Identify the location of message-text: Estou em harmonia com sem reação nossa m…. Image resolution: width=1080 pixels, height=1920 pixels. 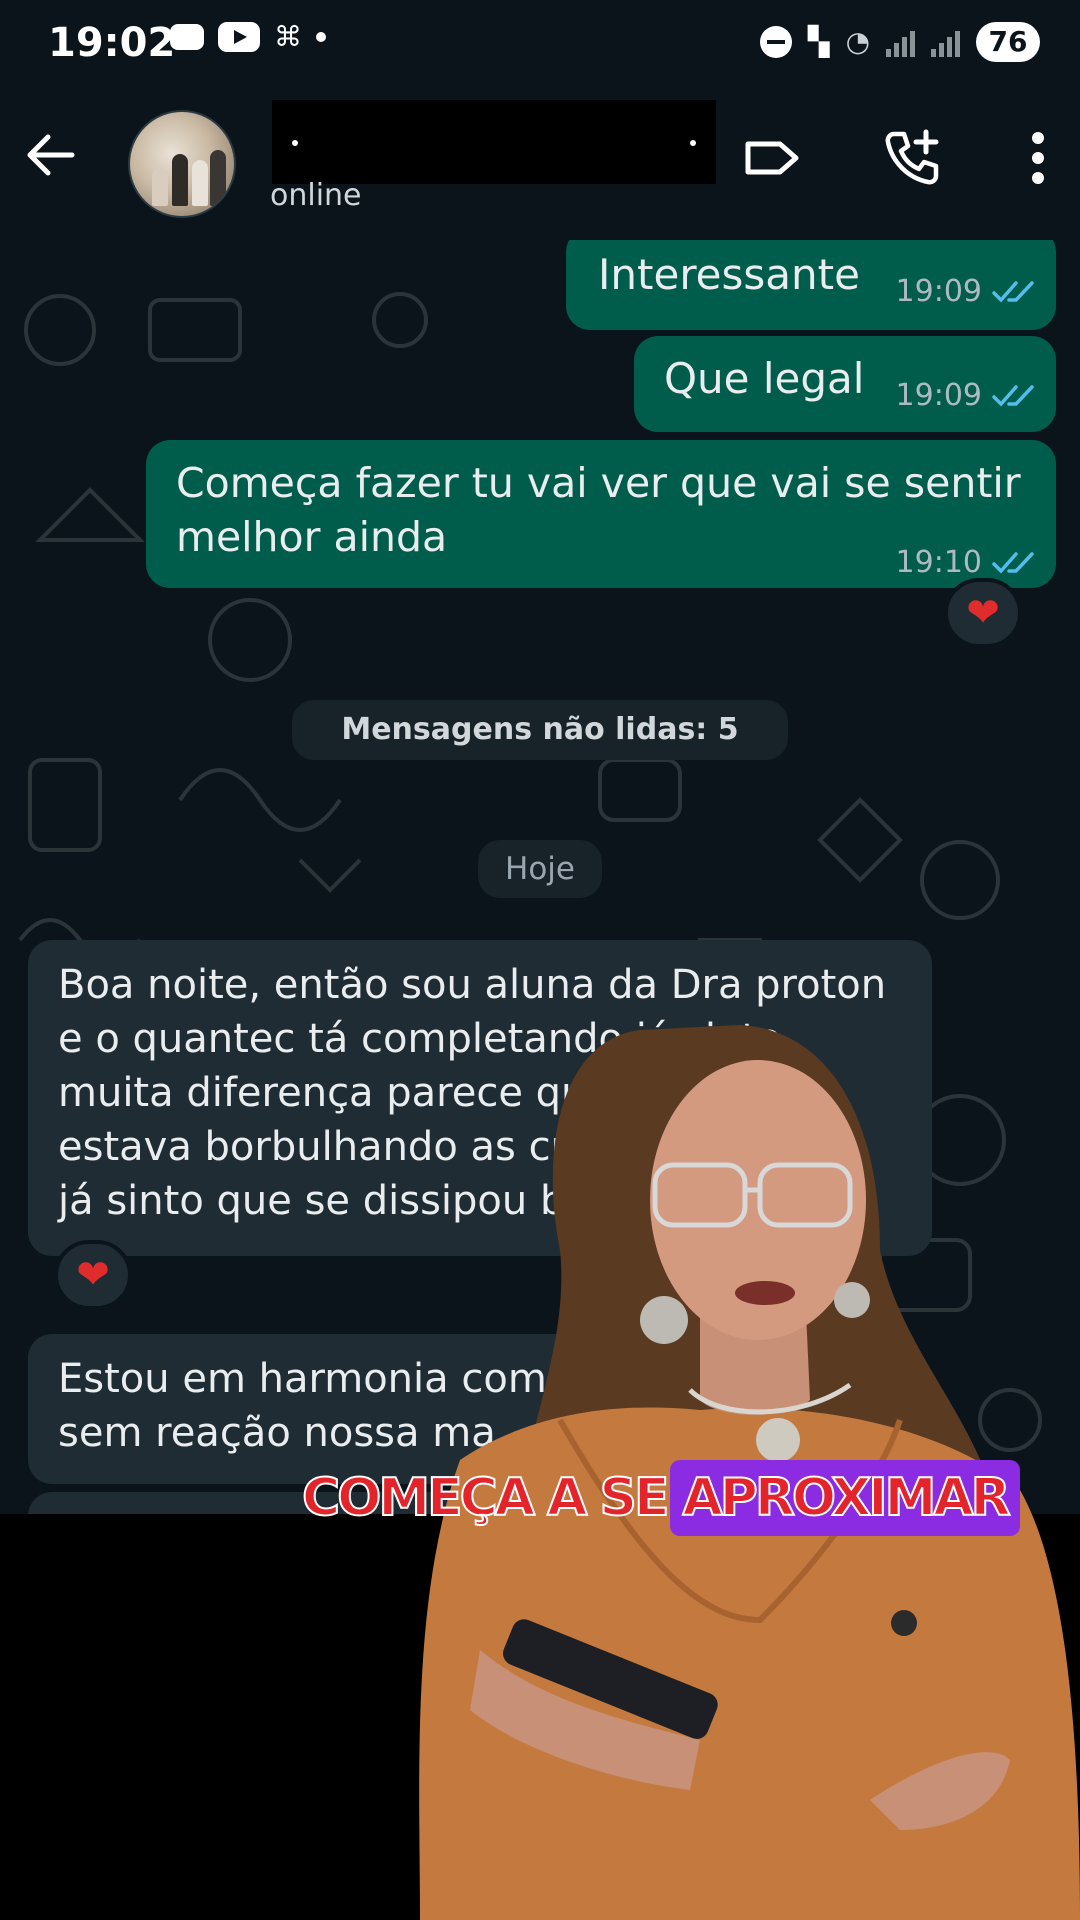
(302, 1406).